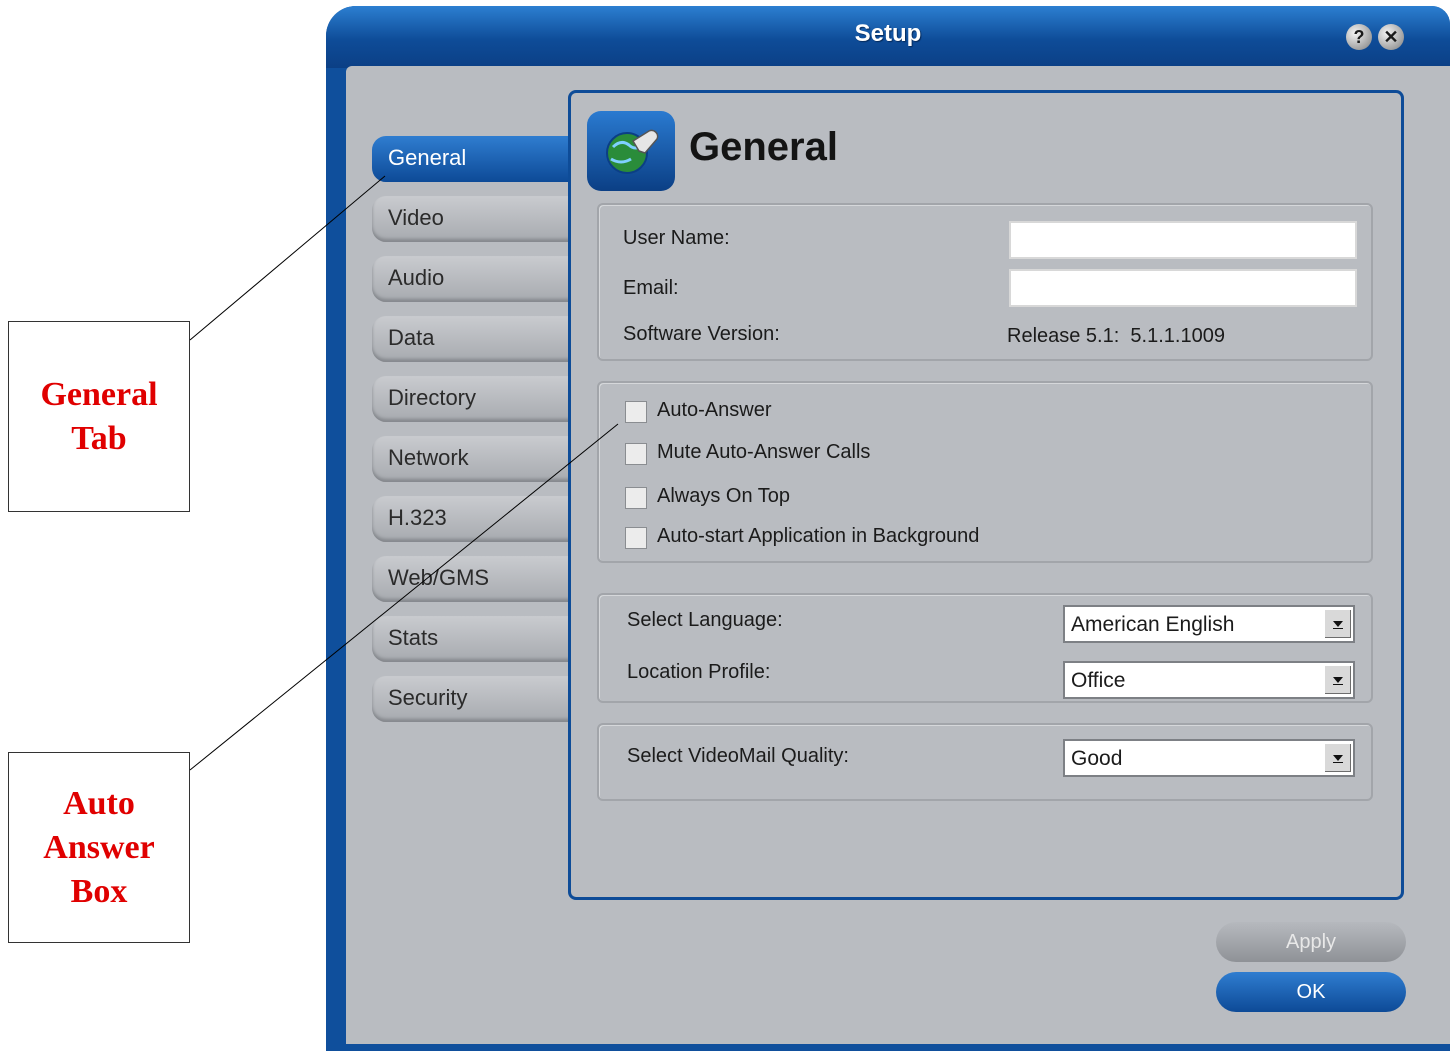 The image size is (1450, 1051). I want to click on callout-text: General, so click(99, 394).